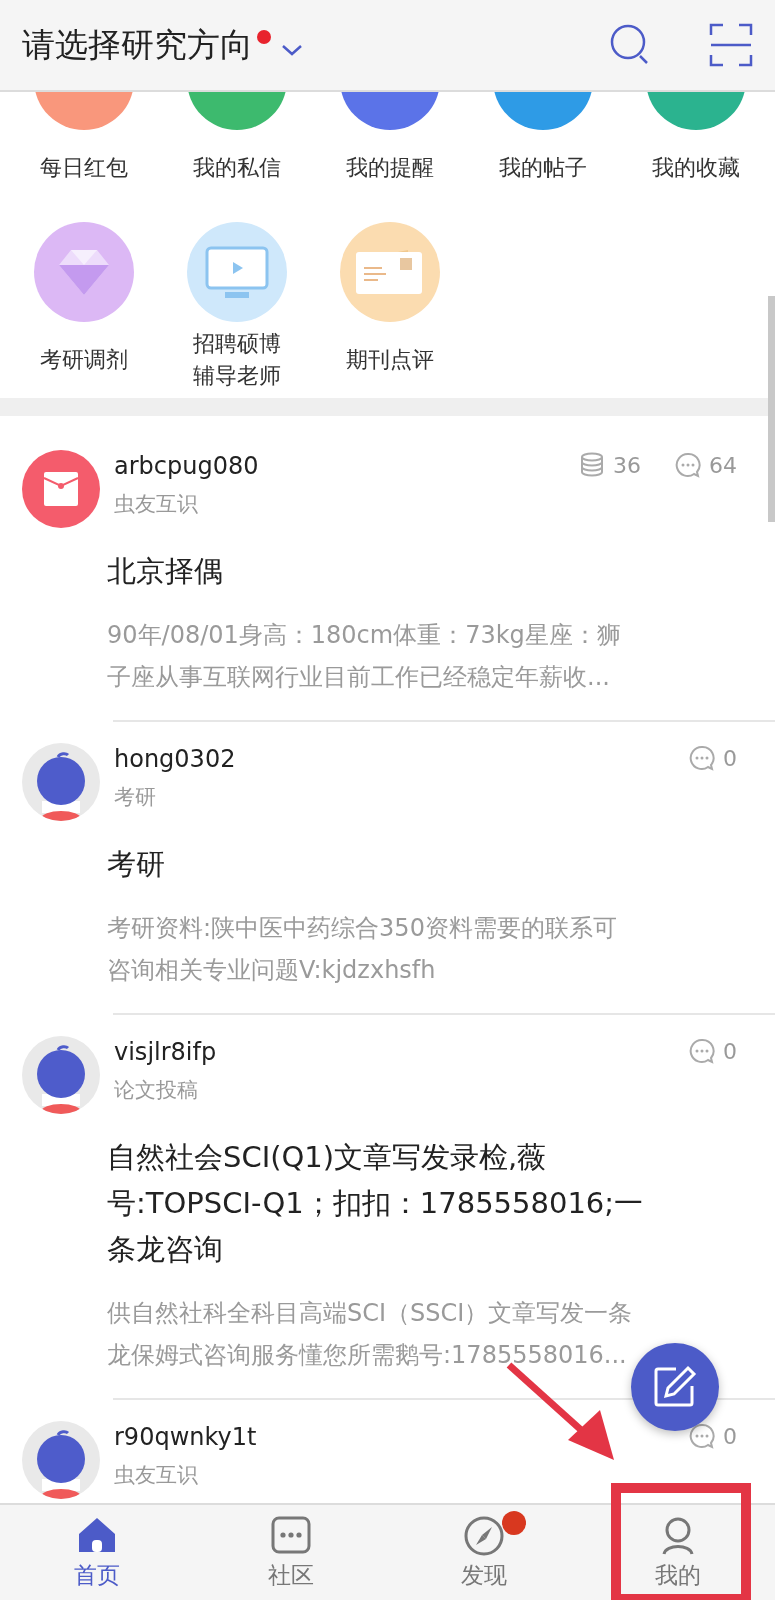 Image resolution: width=775 pixels, height=1600 pixels. I want to click on shortcut-label: 我的提醒, so click(389, 168).